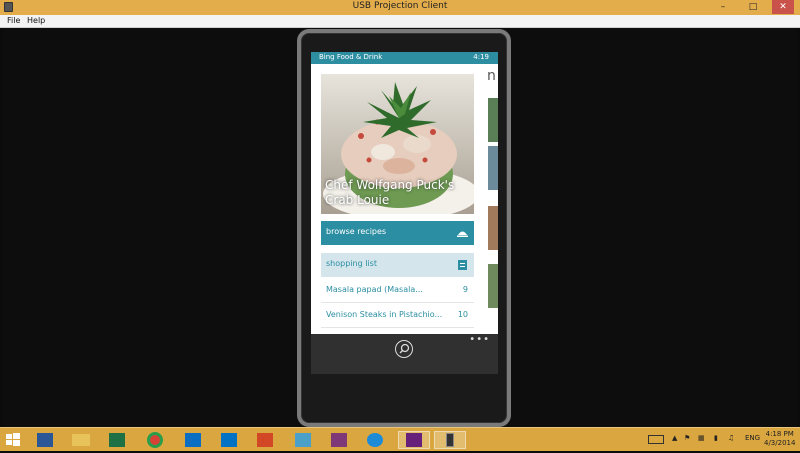 The image size is (800, 453). I want to click on explorer-taskbar-button, so click(81, 440).